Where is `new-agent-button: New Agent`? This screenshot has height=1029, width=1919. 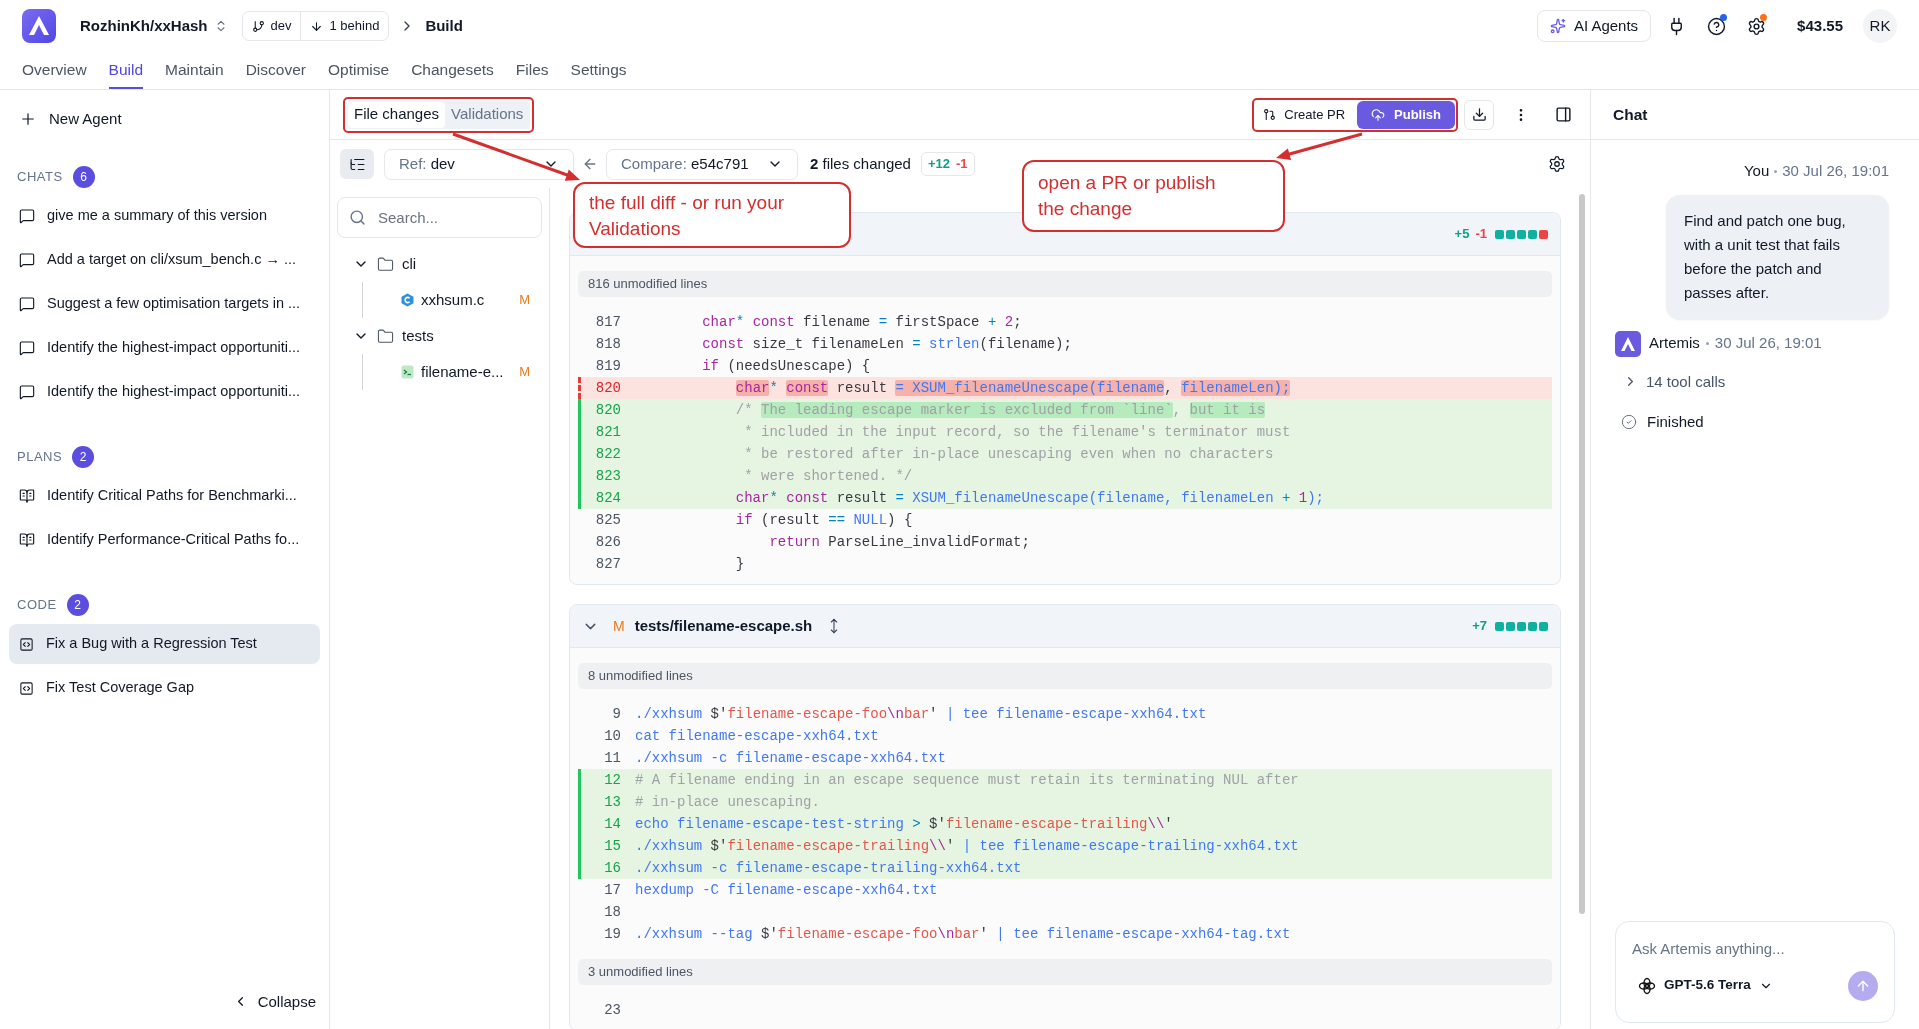
new-agent-button: New Agent is located at coordinates (164, 119).